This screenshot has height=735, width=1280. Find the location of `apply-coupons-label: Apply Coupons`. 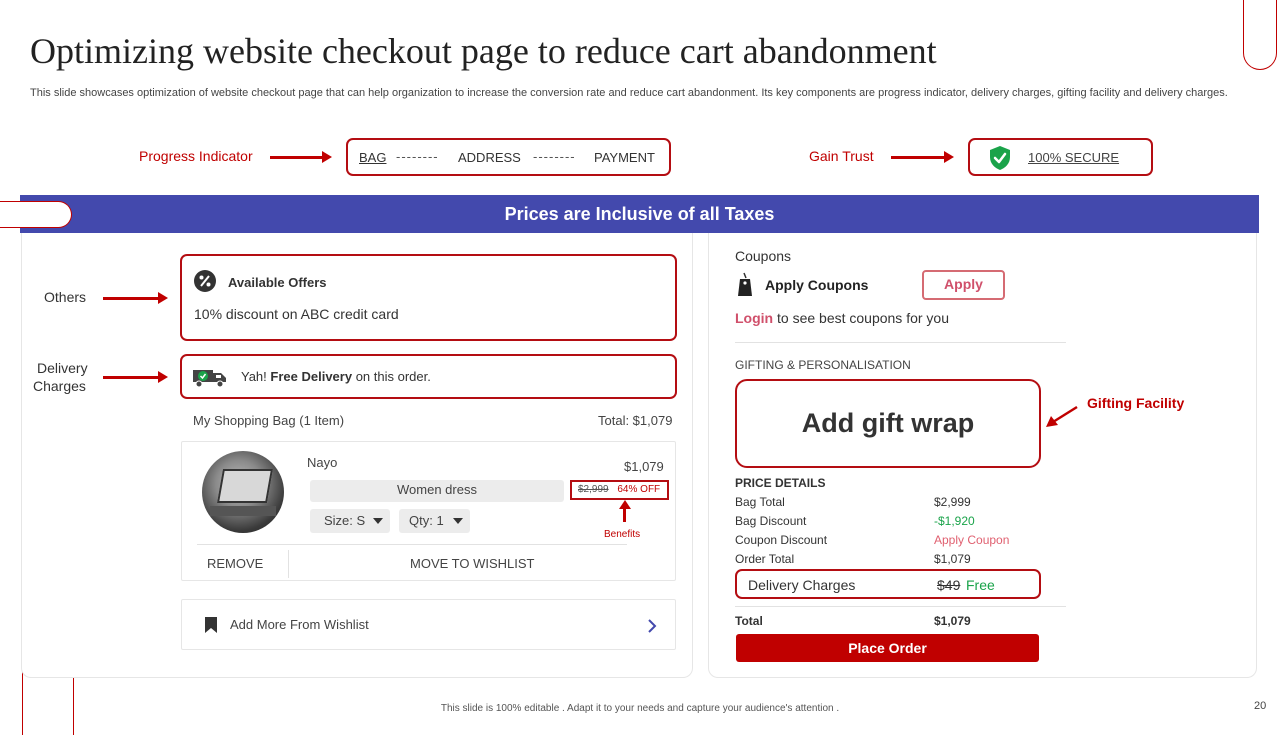

apply-coupons-label: Apply Coupons is located at coordinates (817, 285).